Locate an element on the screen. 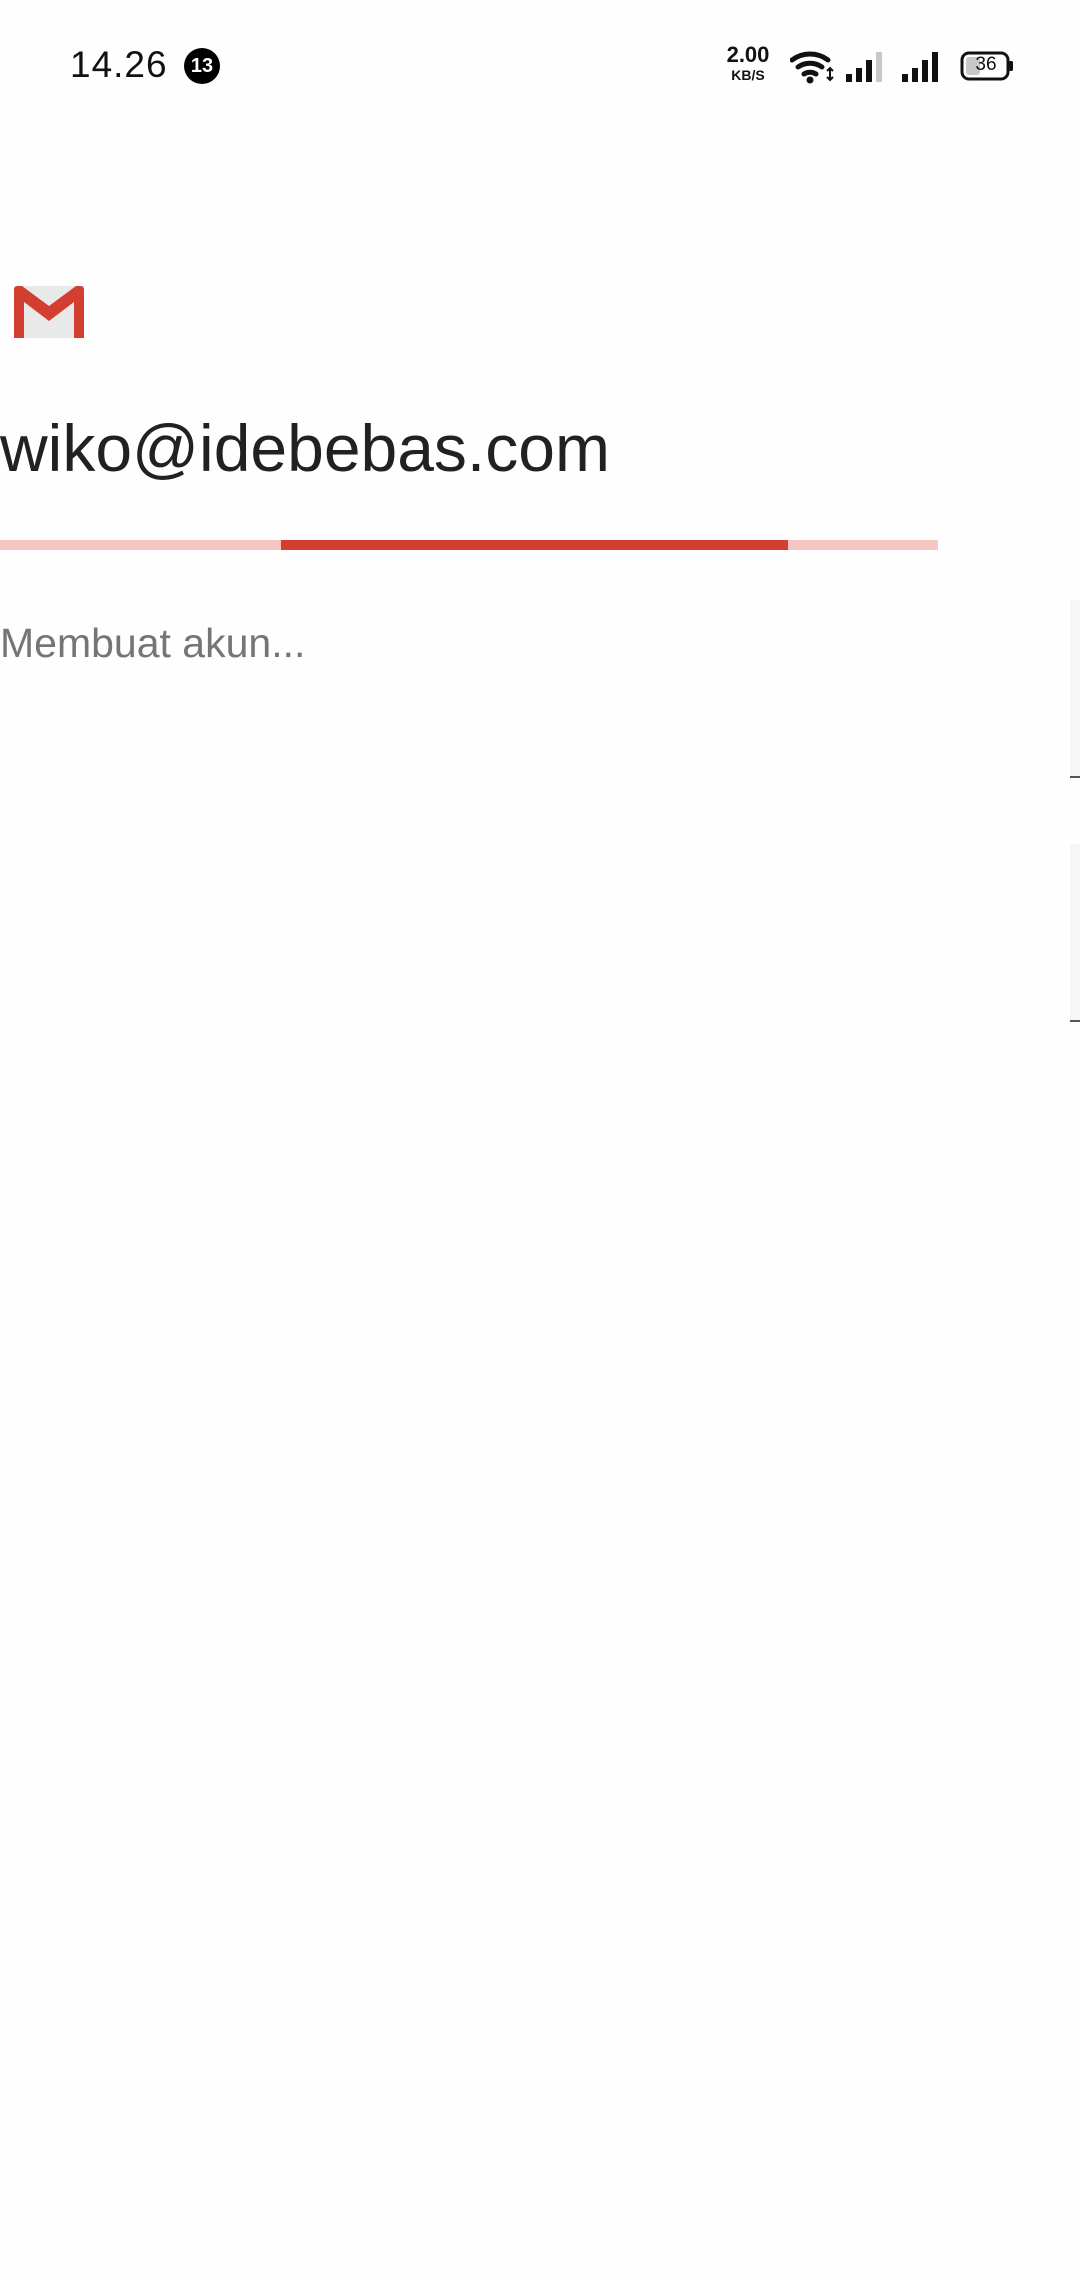 Image resolution: width=1080 pixels, height=2280 pixels. network-speed-value: 2.00 is located at coordinates (748, 54).